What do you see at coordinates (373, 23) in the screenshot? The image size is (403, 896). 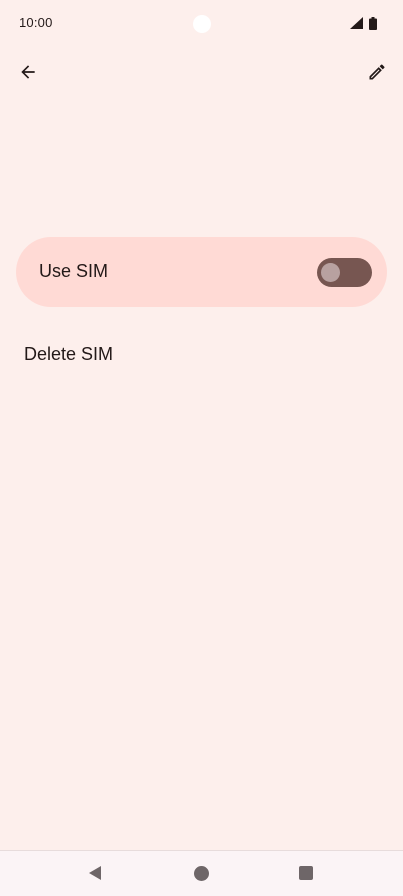 I see `battery-icon` at bounding box center [373, 23].